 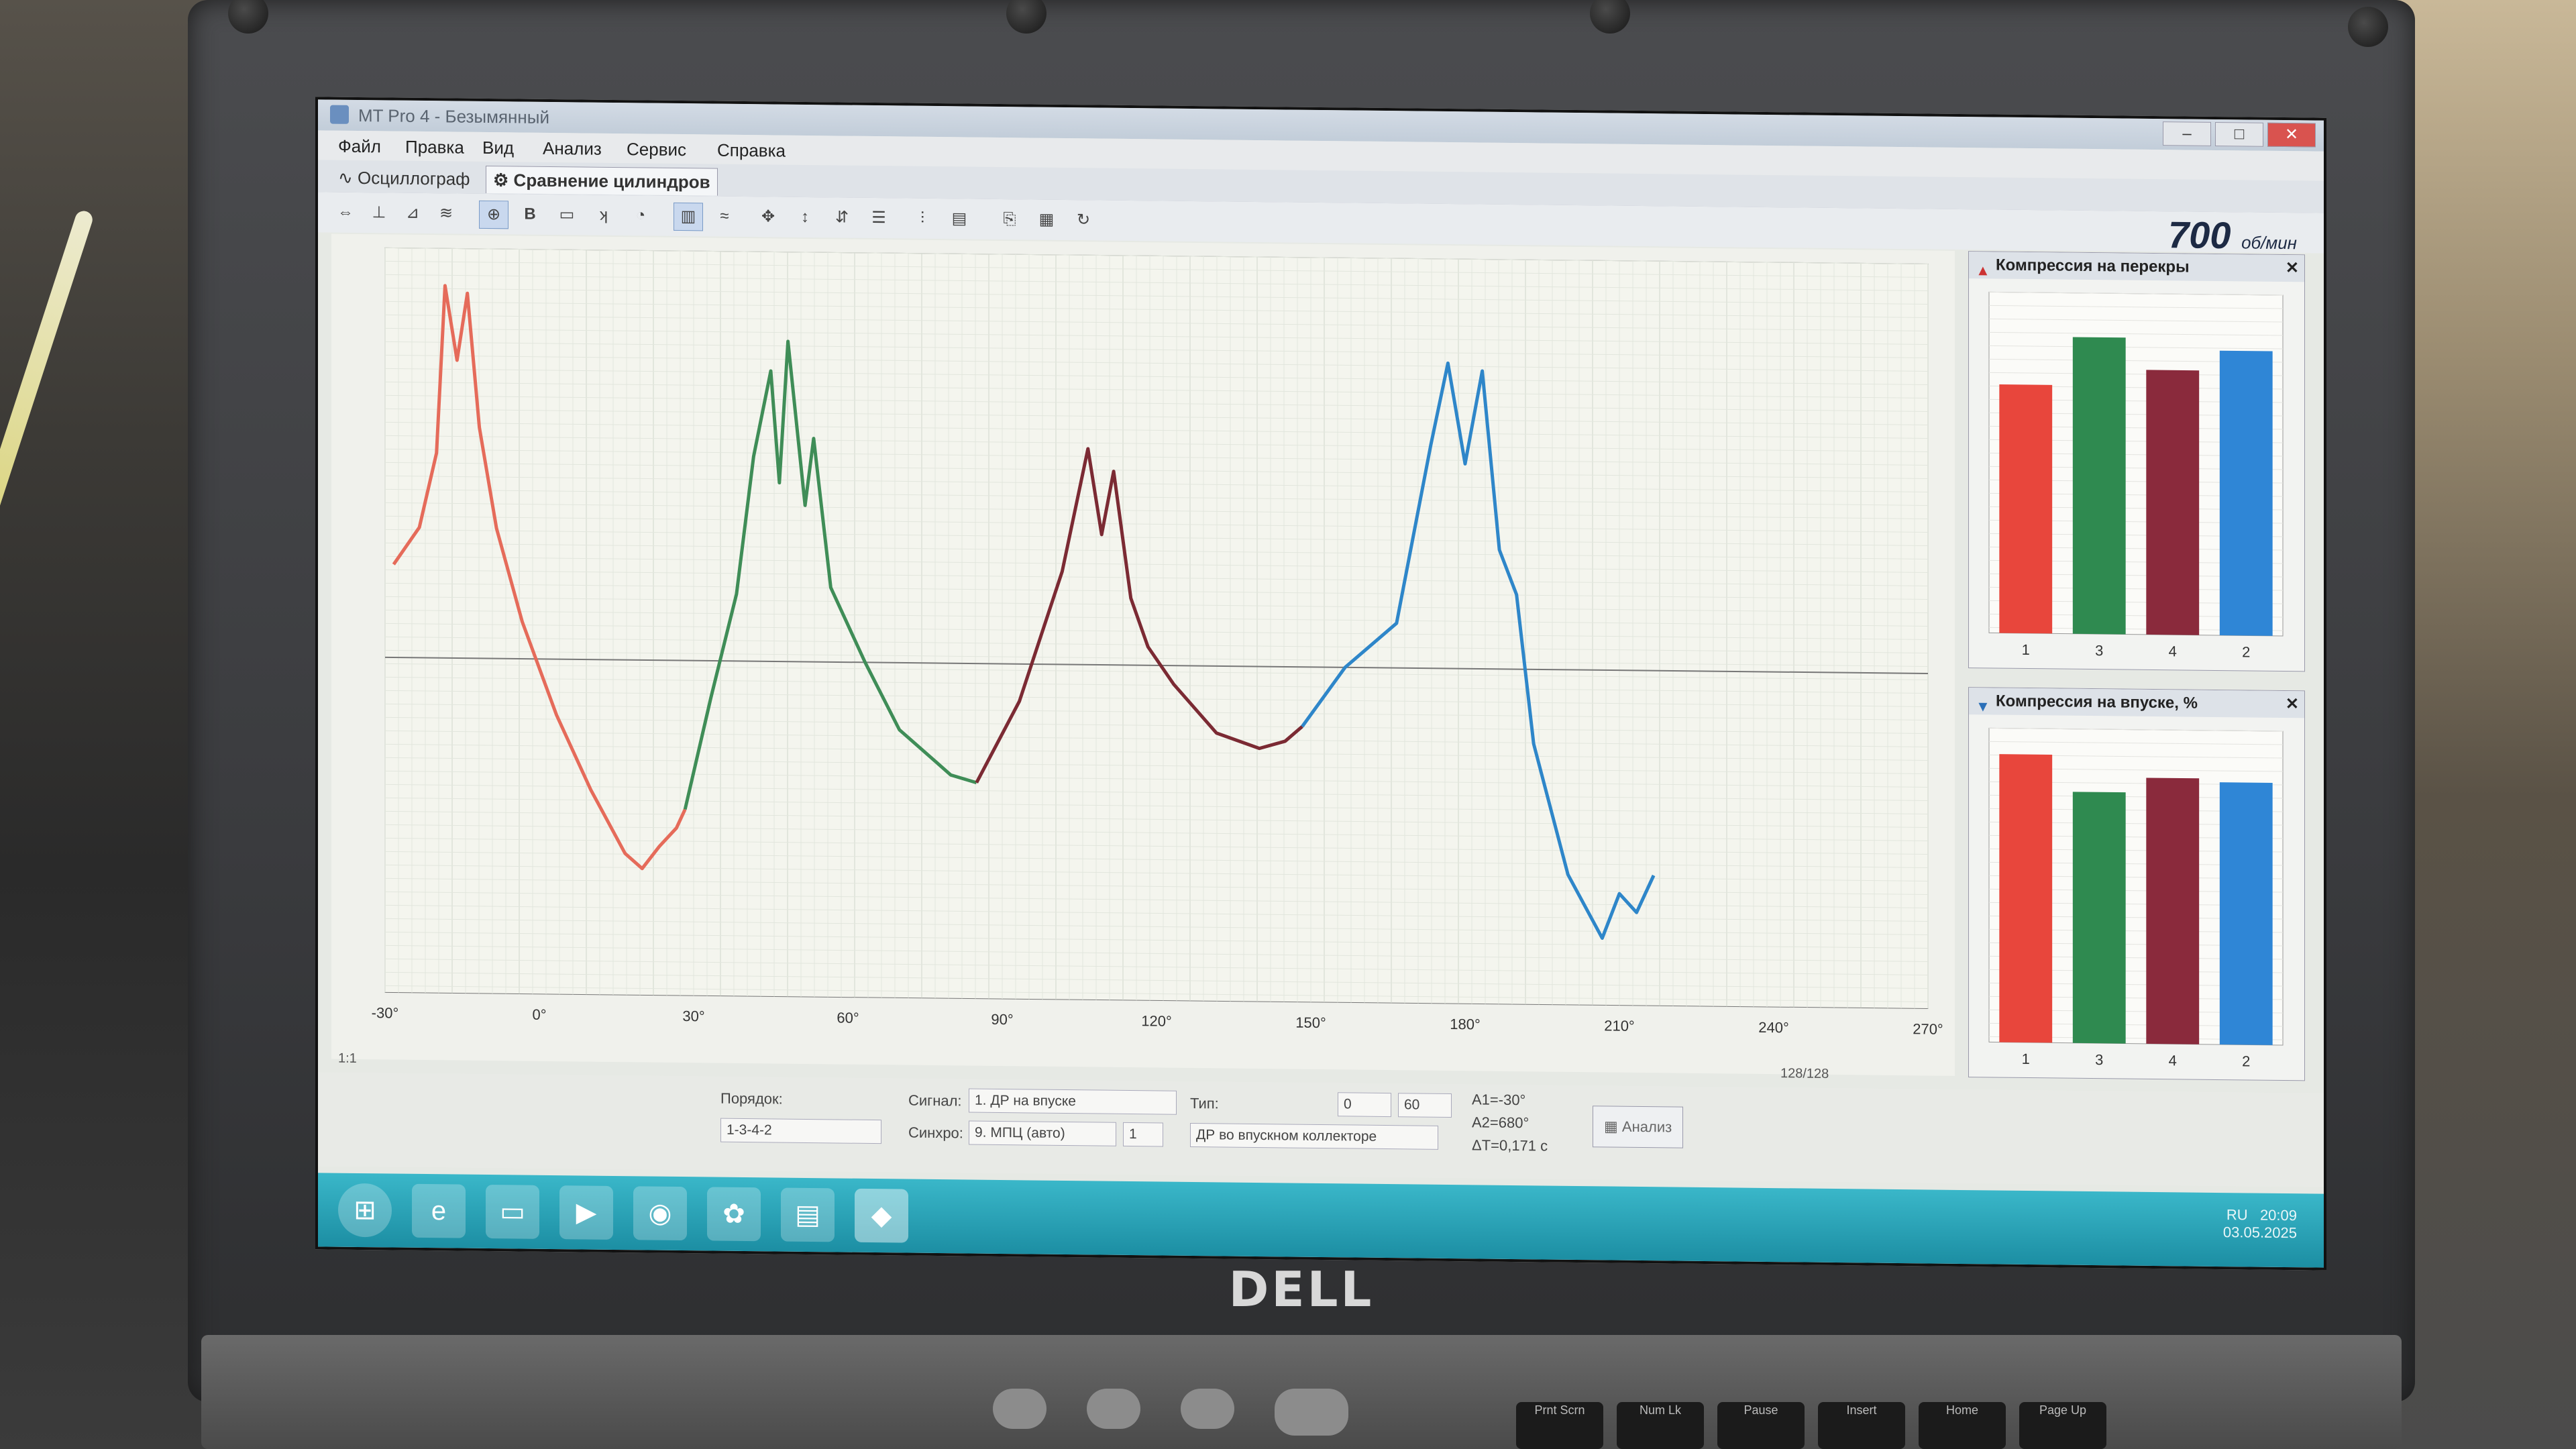 I want to click on ie-icon: e, so click(x=439, y=1210).